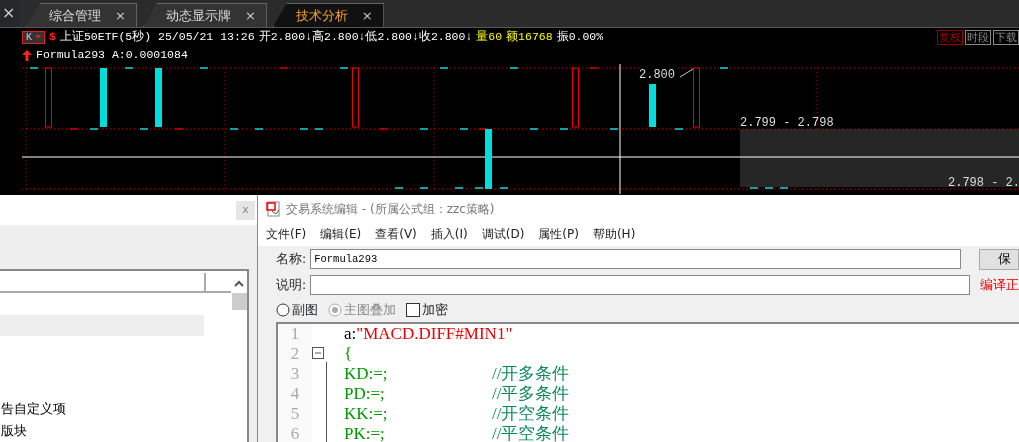 This screenshot has height=442, width=1019. What do you see at coordinates (640, 285) in the screenshot?
I see `input-field` at bounding box center [640, 285].